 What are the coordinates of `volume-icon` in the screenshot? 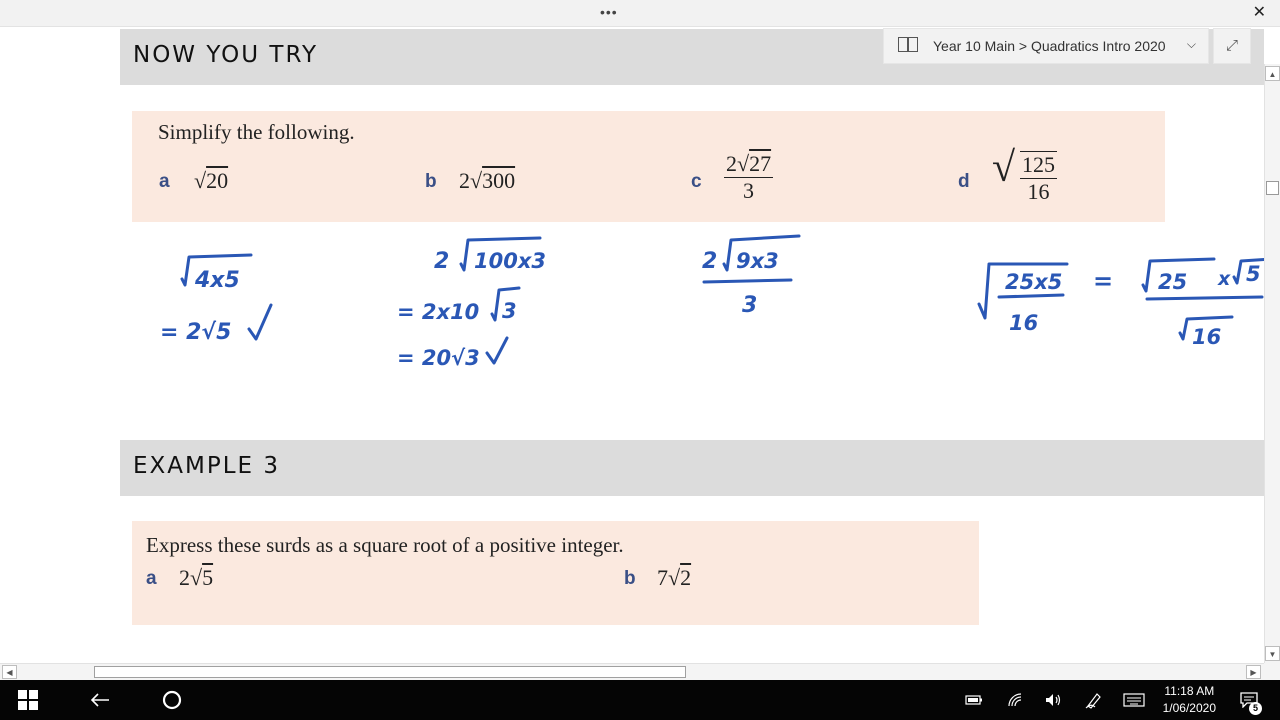 It's located at (1054, 700).